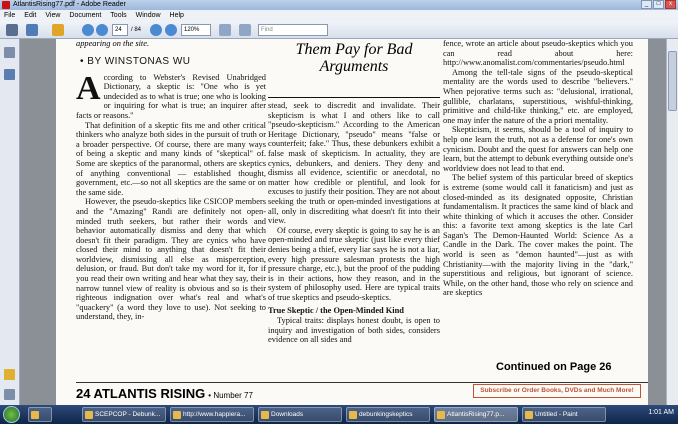 The height and width of the screenshot is (424, 678). I want to click on continued-notice: Continued on Page 26, so click(554, 367).